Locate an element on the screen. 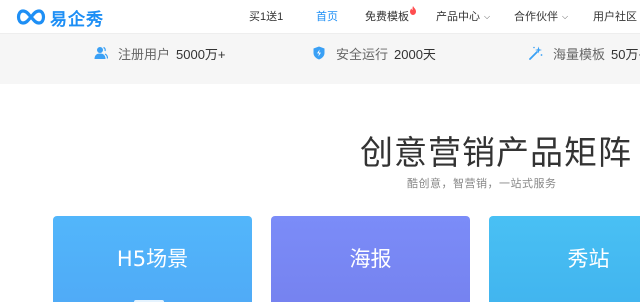 This screenshot has height=302, width=640. card-title: H5场景 is located at coordinates (152, 259).